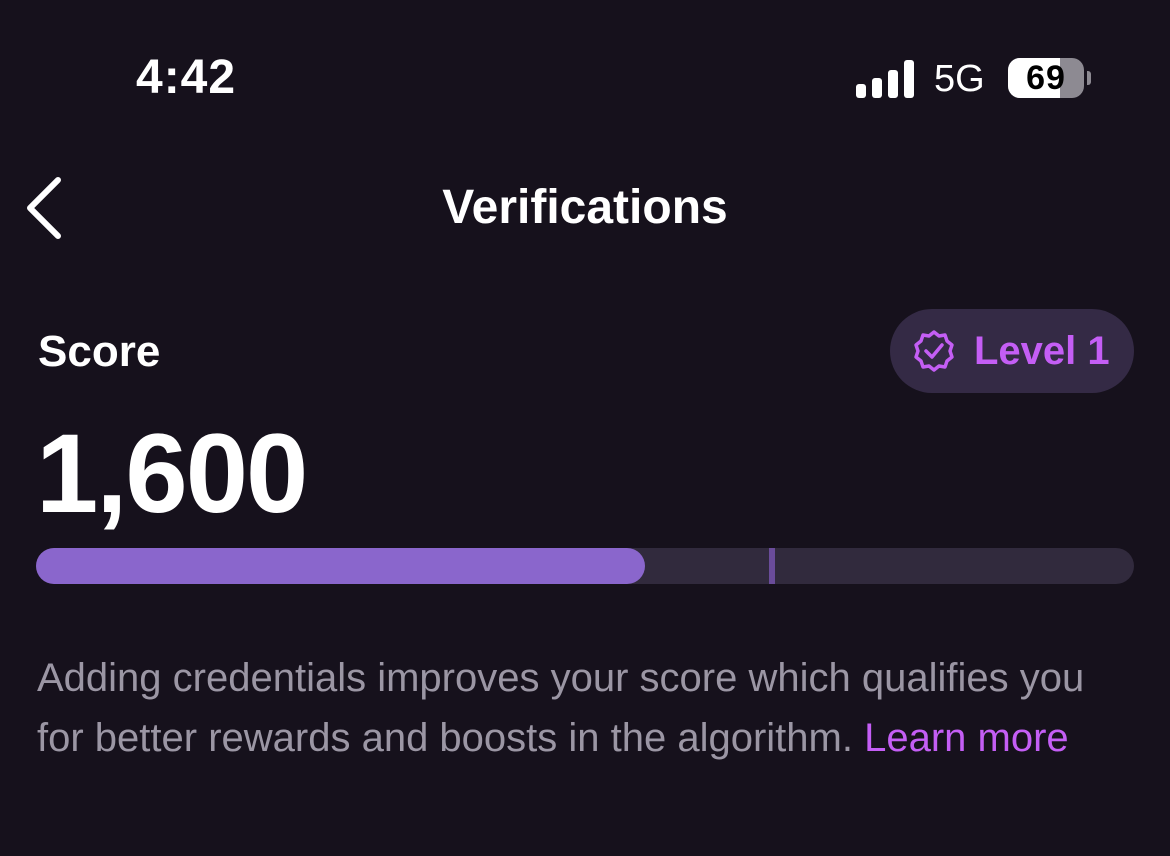 Image resolution: width=1170 pixels, height=856 pixels. I want to click on level-milestone-marker, so click(772, 566).